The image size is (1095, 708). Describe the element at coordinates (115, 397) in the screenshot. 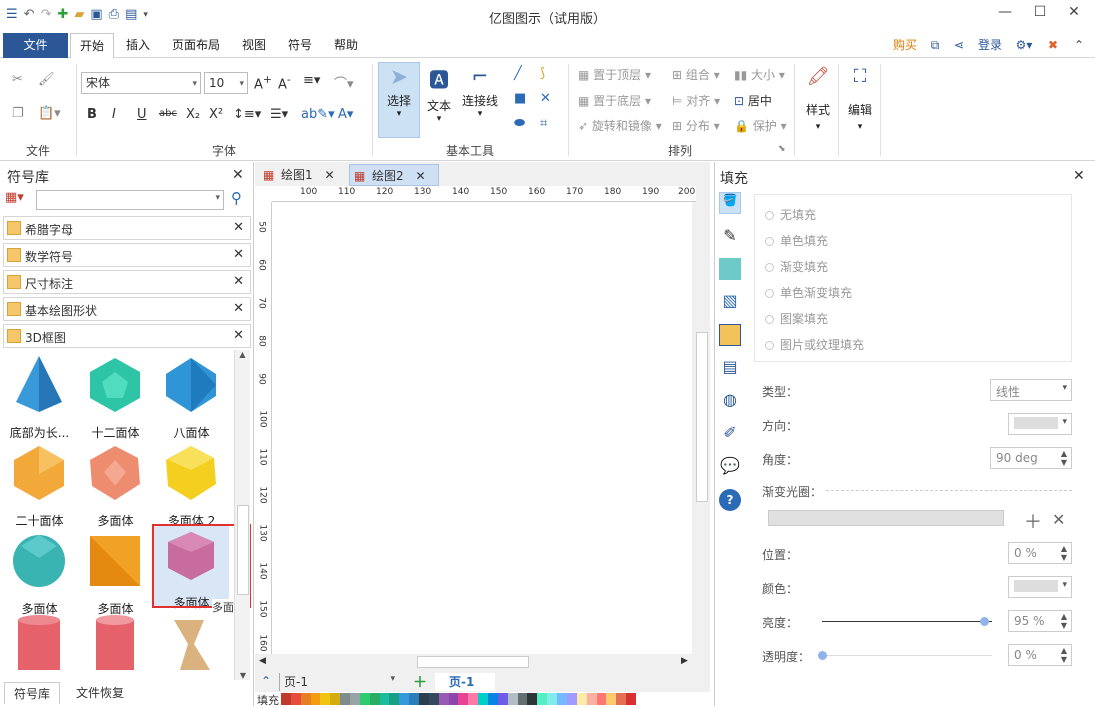

I see `shape-item: 十二面体` at that location.